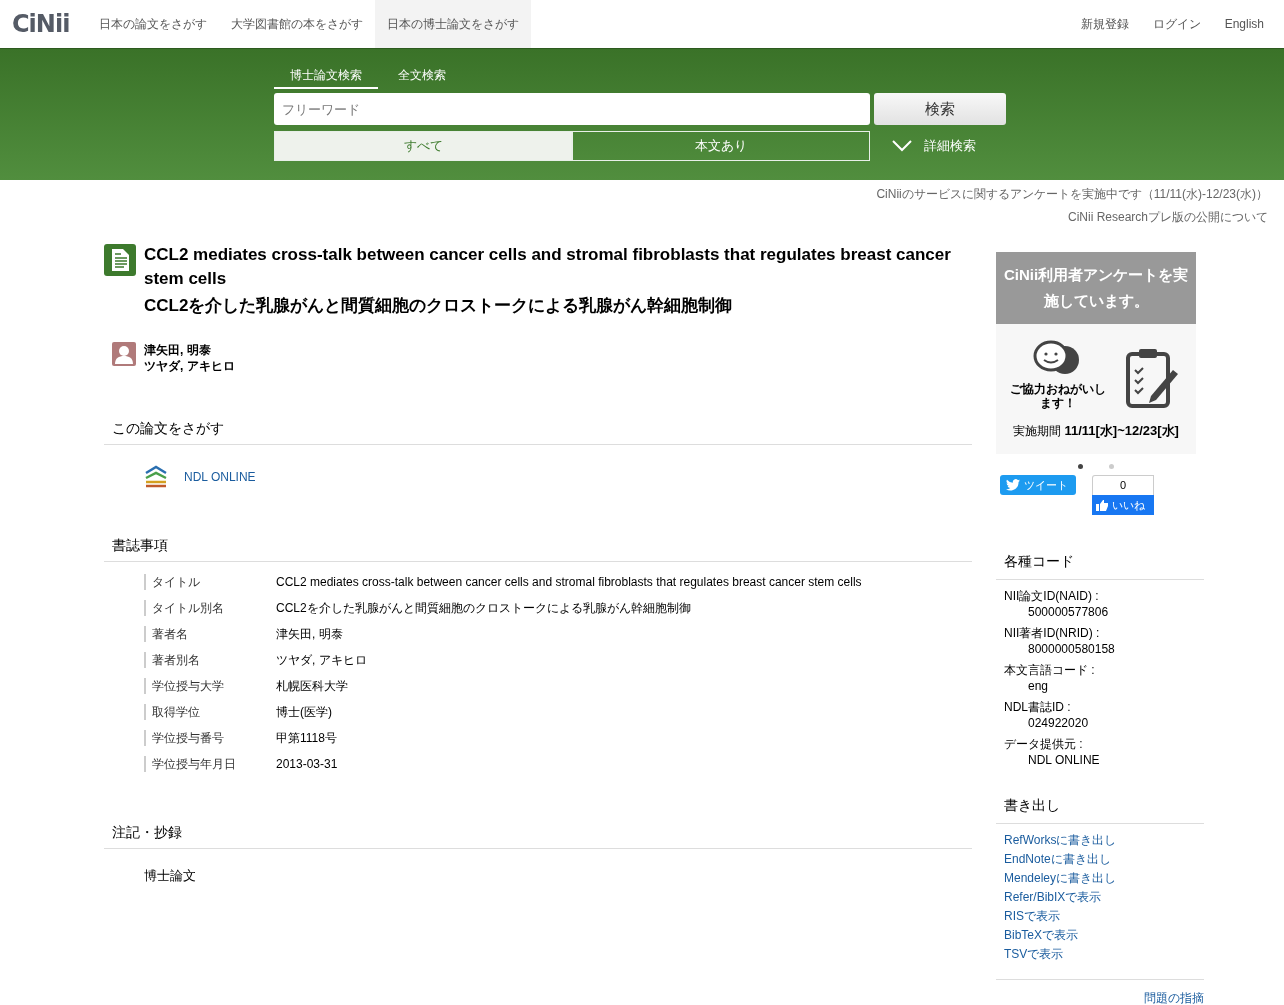 The image size is (1284, 1005). Describe the element at coordinates (124, 354) in the screenshot. I see `avatar-icon` at that location.